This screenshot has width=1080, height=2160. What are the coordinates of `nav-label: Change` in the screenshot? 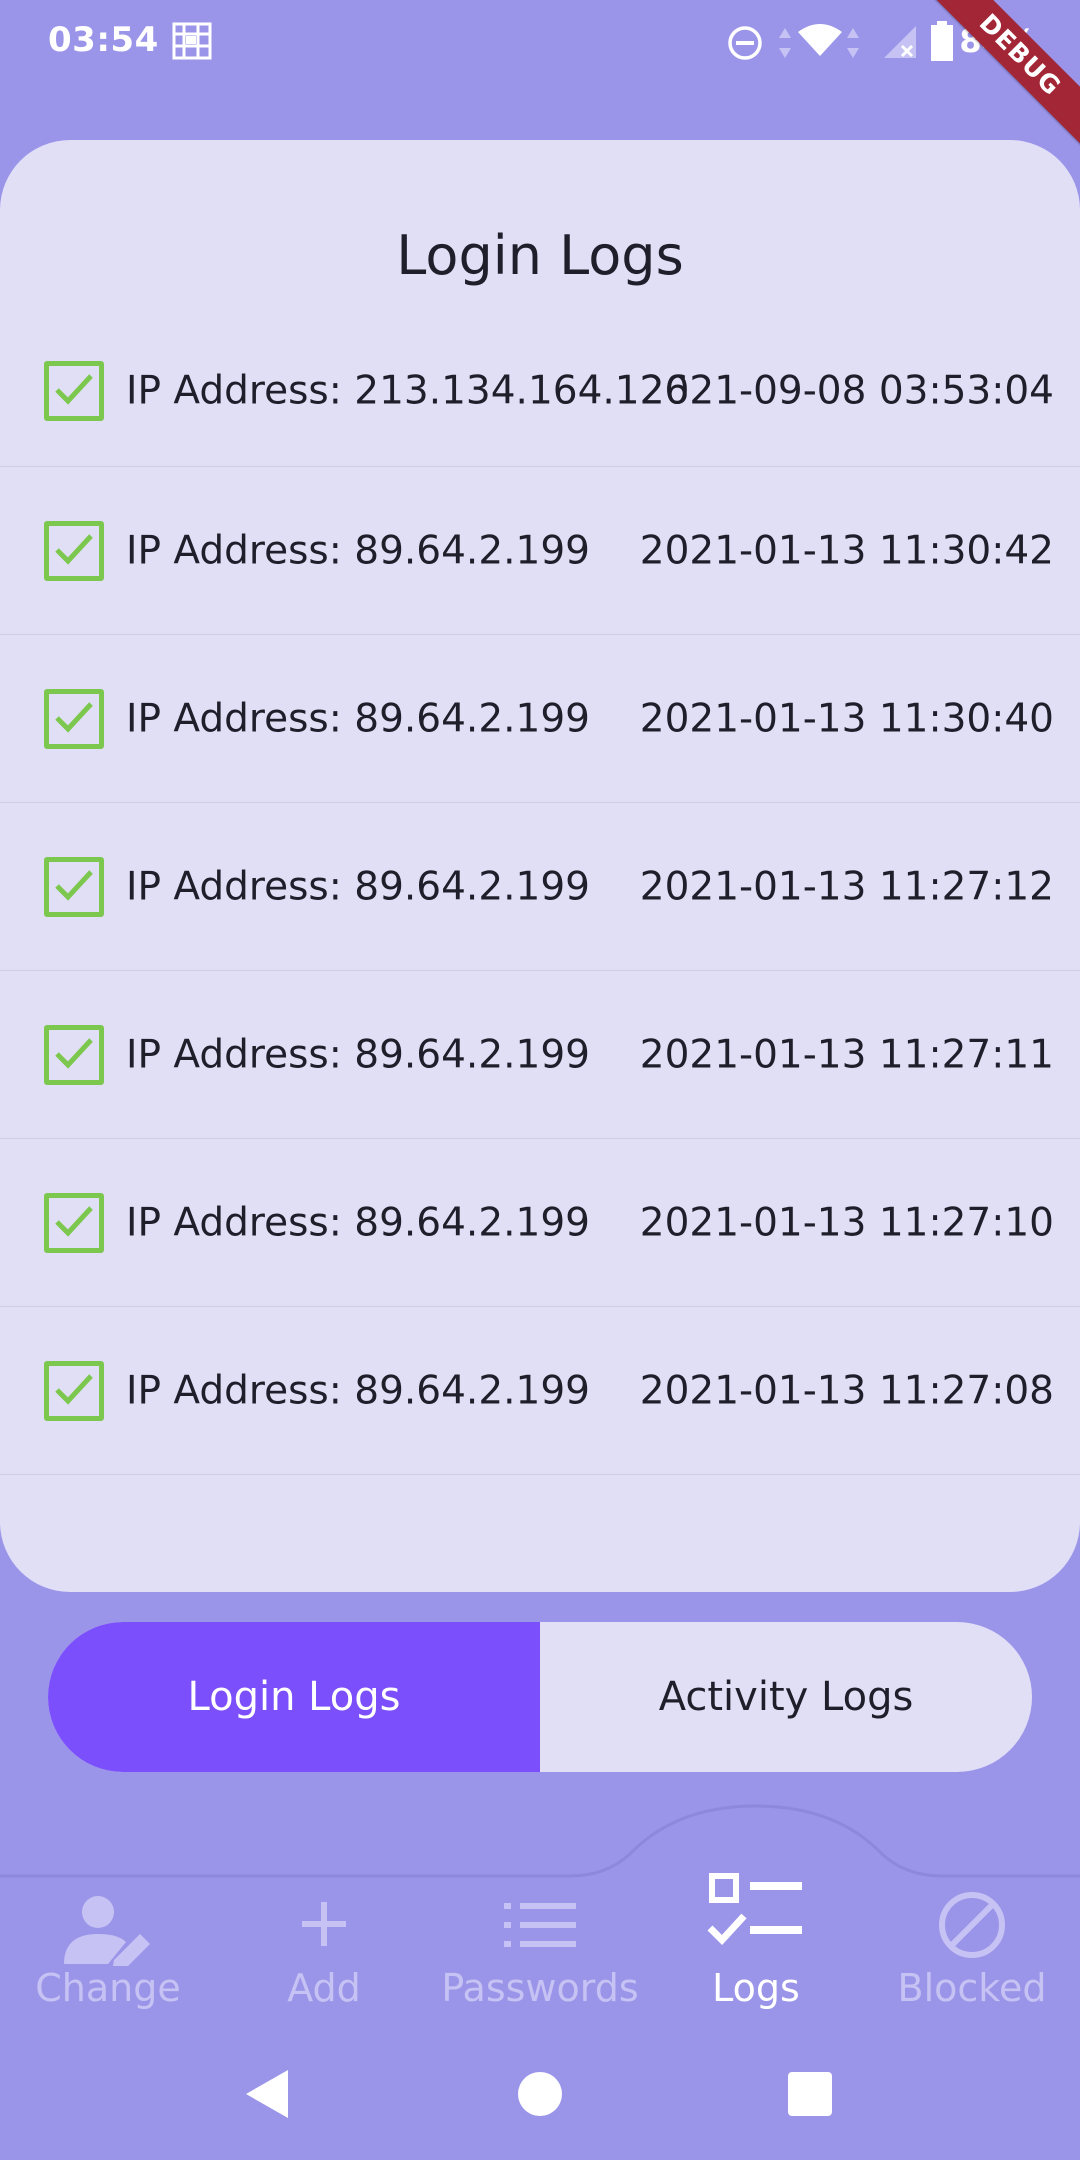 It's located at (108, 1988).